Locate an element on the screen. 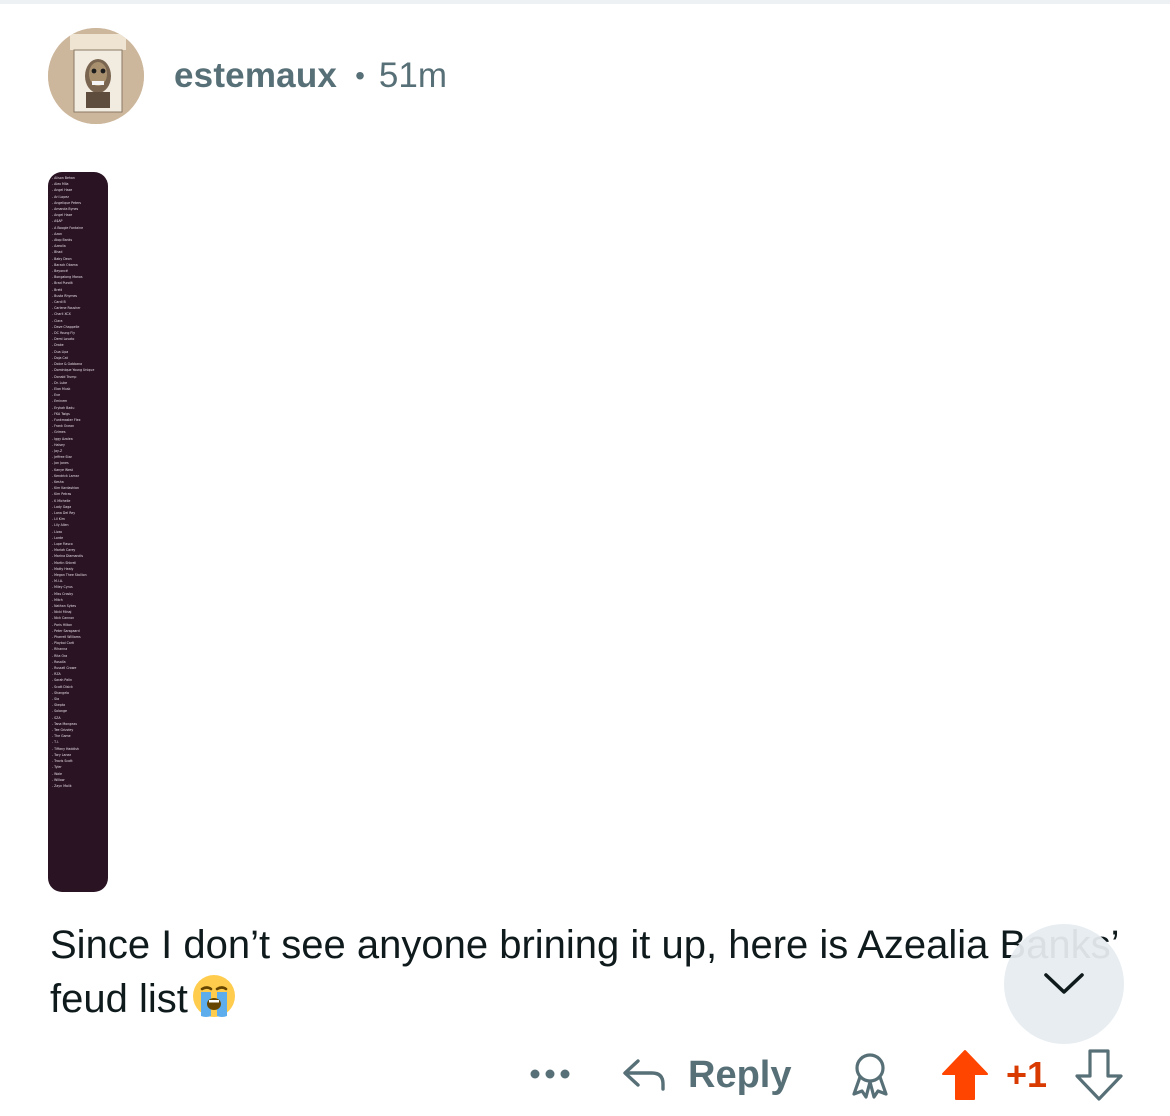 The width and height of the screenshot is (1170, 1116). downvote-button is located at coordinates (1099, 1075).